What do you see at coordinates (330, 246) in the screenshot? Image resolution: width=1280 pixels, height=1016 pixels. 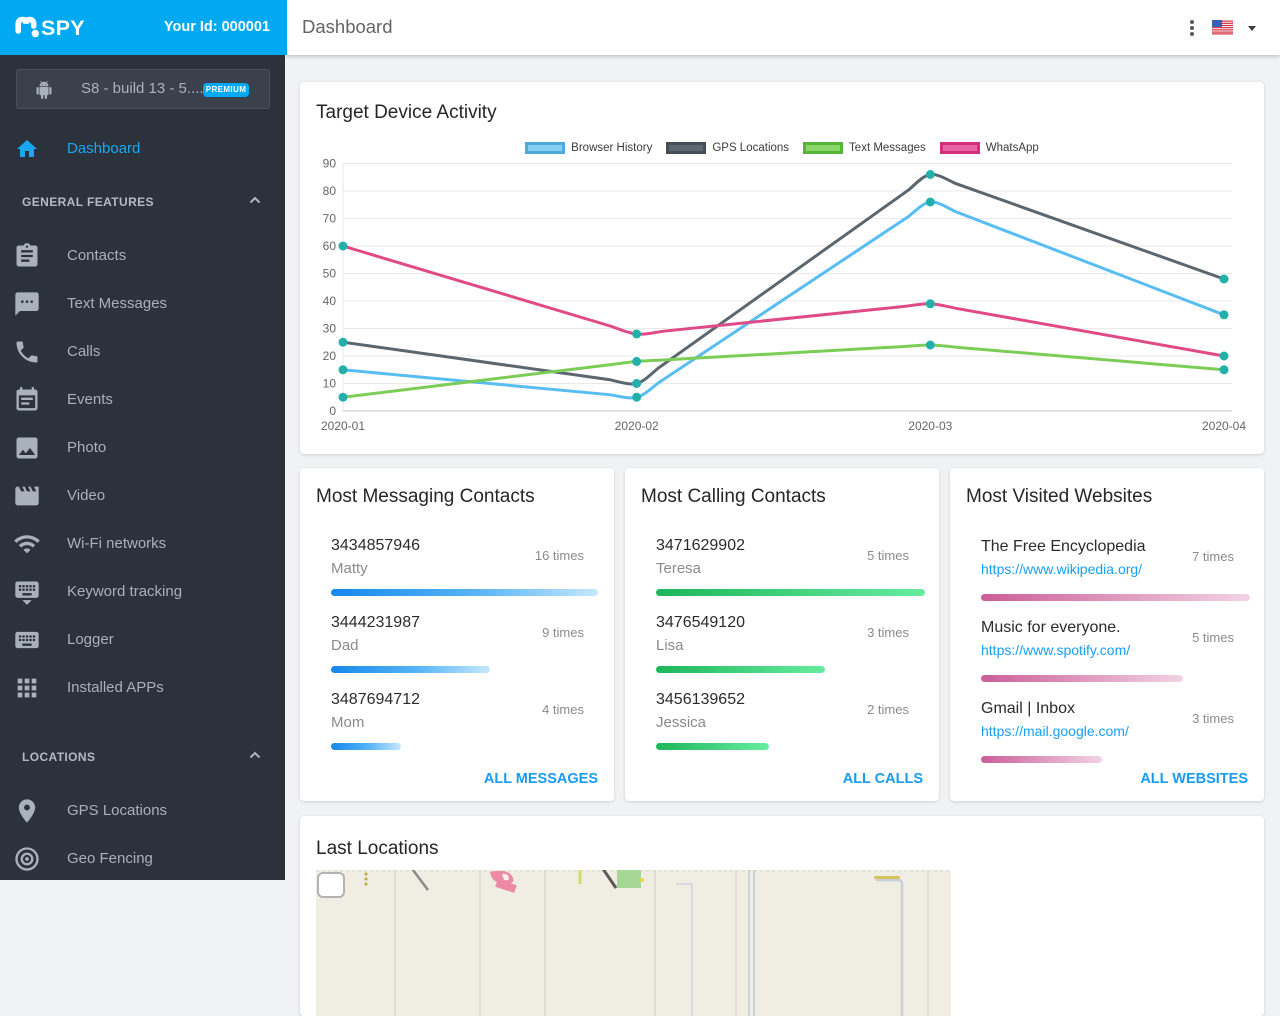 I see `svg-text: 60` at bounding box center [330, 246].